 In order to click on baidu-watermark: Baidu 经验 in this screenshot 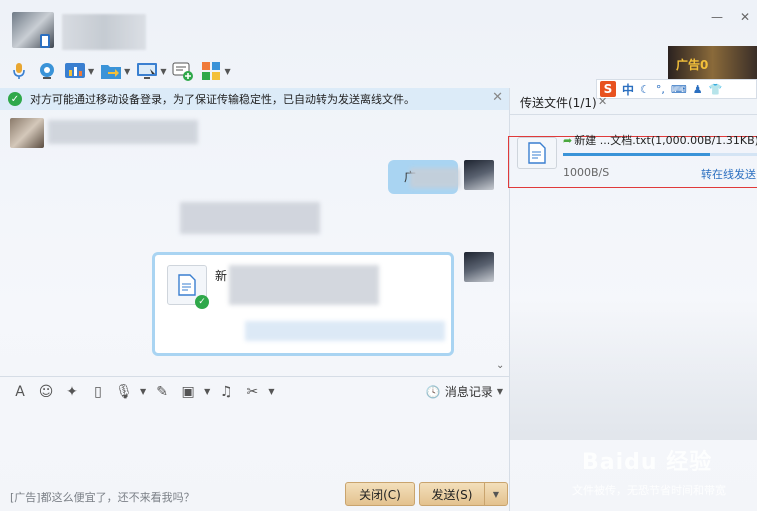, I will do `click(647, 462)`.